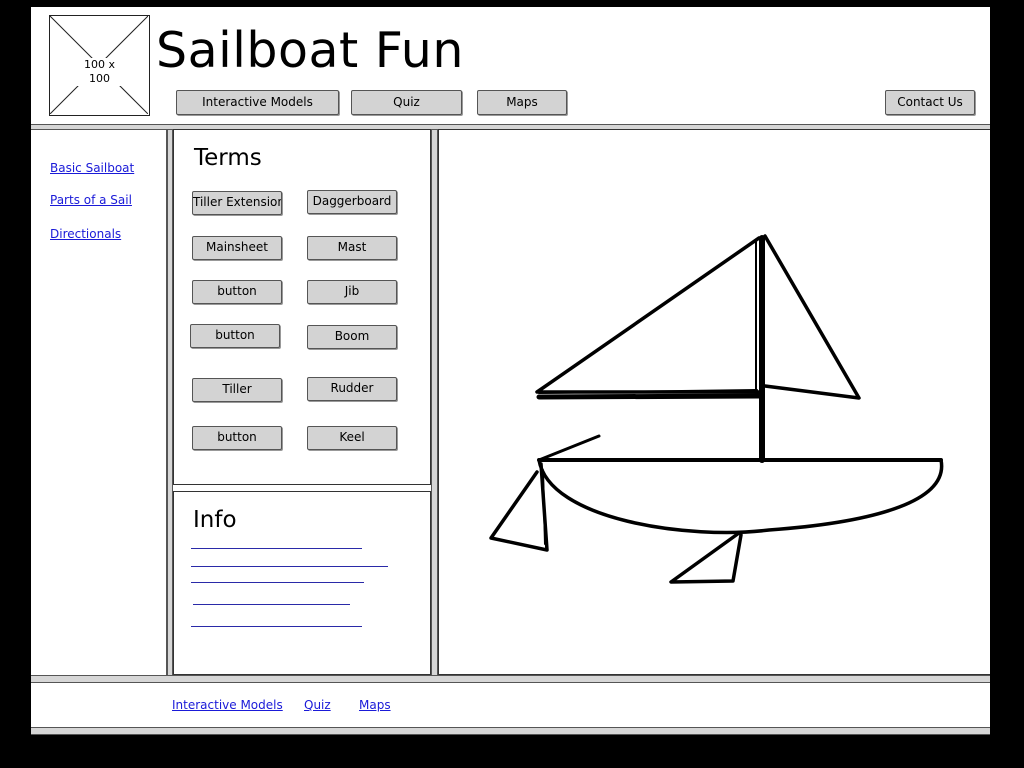 This screenshot has width=1024, height=768. What do you see at coordinates (706, 557) in the screenshot?
I see `keel-shape` at bounding box center [706, 557].